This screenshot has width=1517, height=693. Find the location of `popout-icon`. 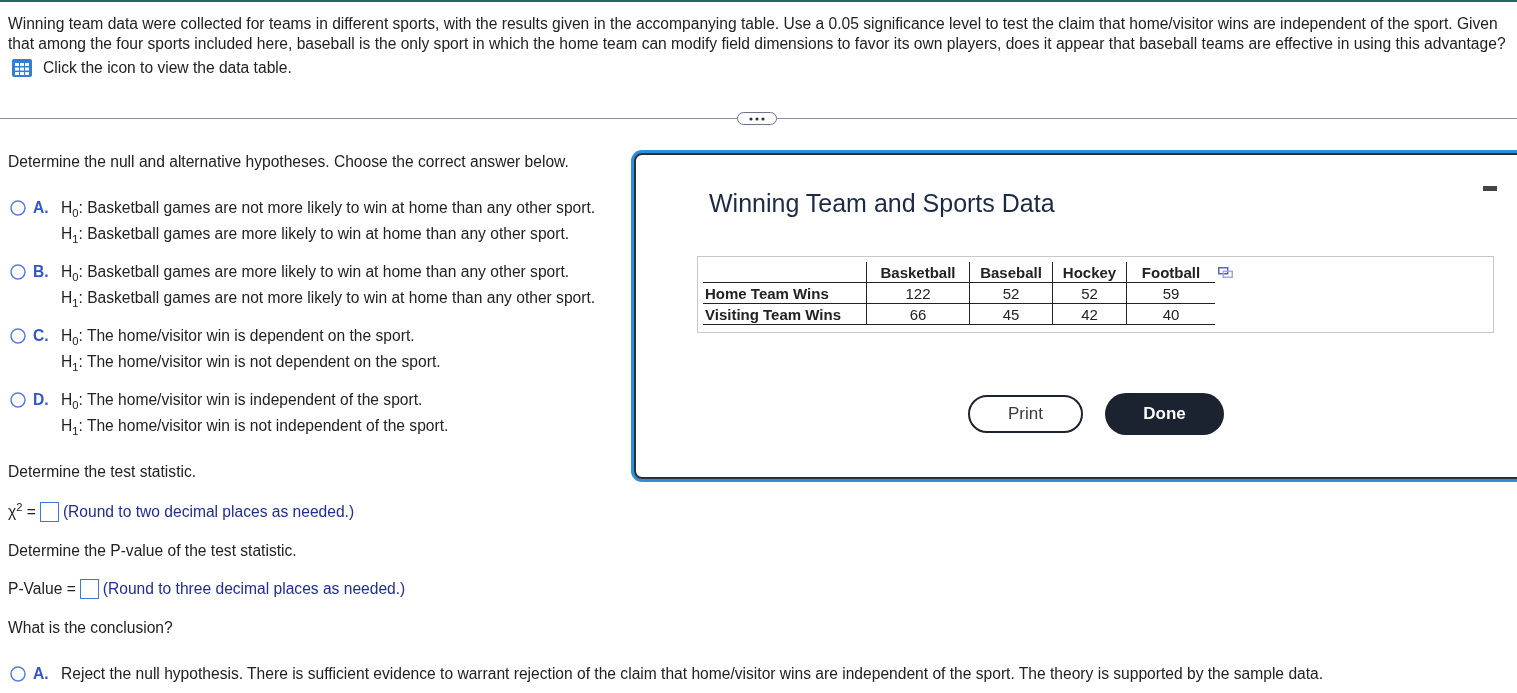

popout-icon is located at coordinates (1225, 272).